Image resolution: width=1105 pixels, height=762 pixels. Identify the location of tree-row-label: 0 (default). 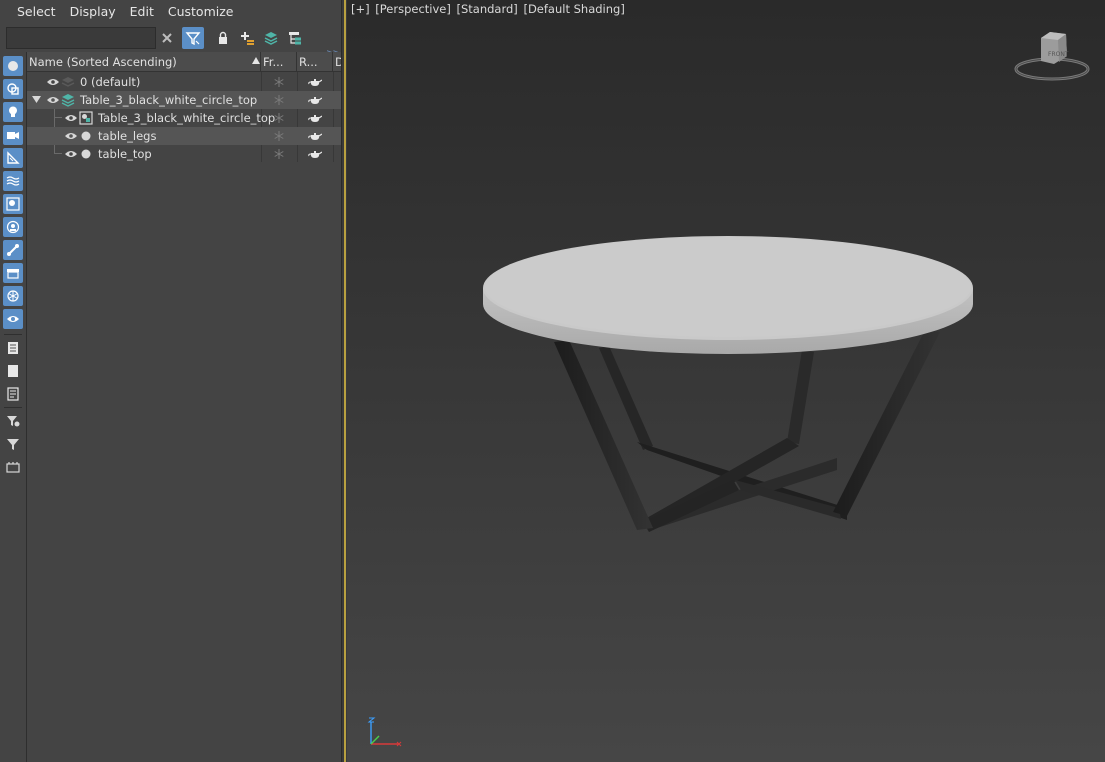
(110, 82).